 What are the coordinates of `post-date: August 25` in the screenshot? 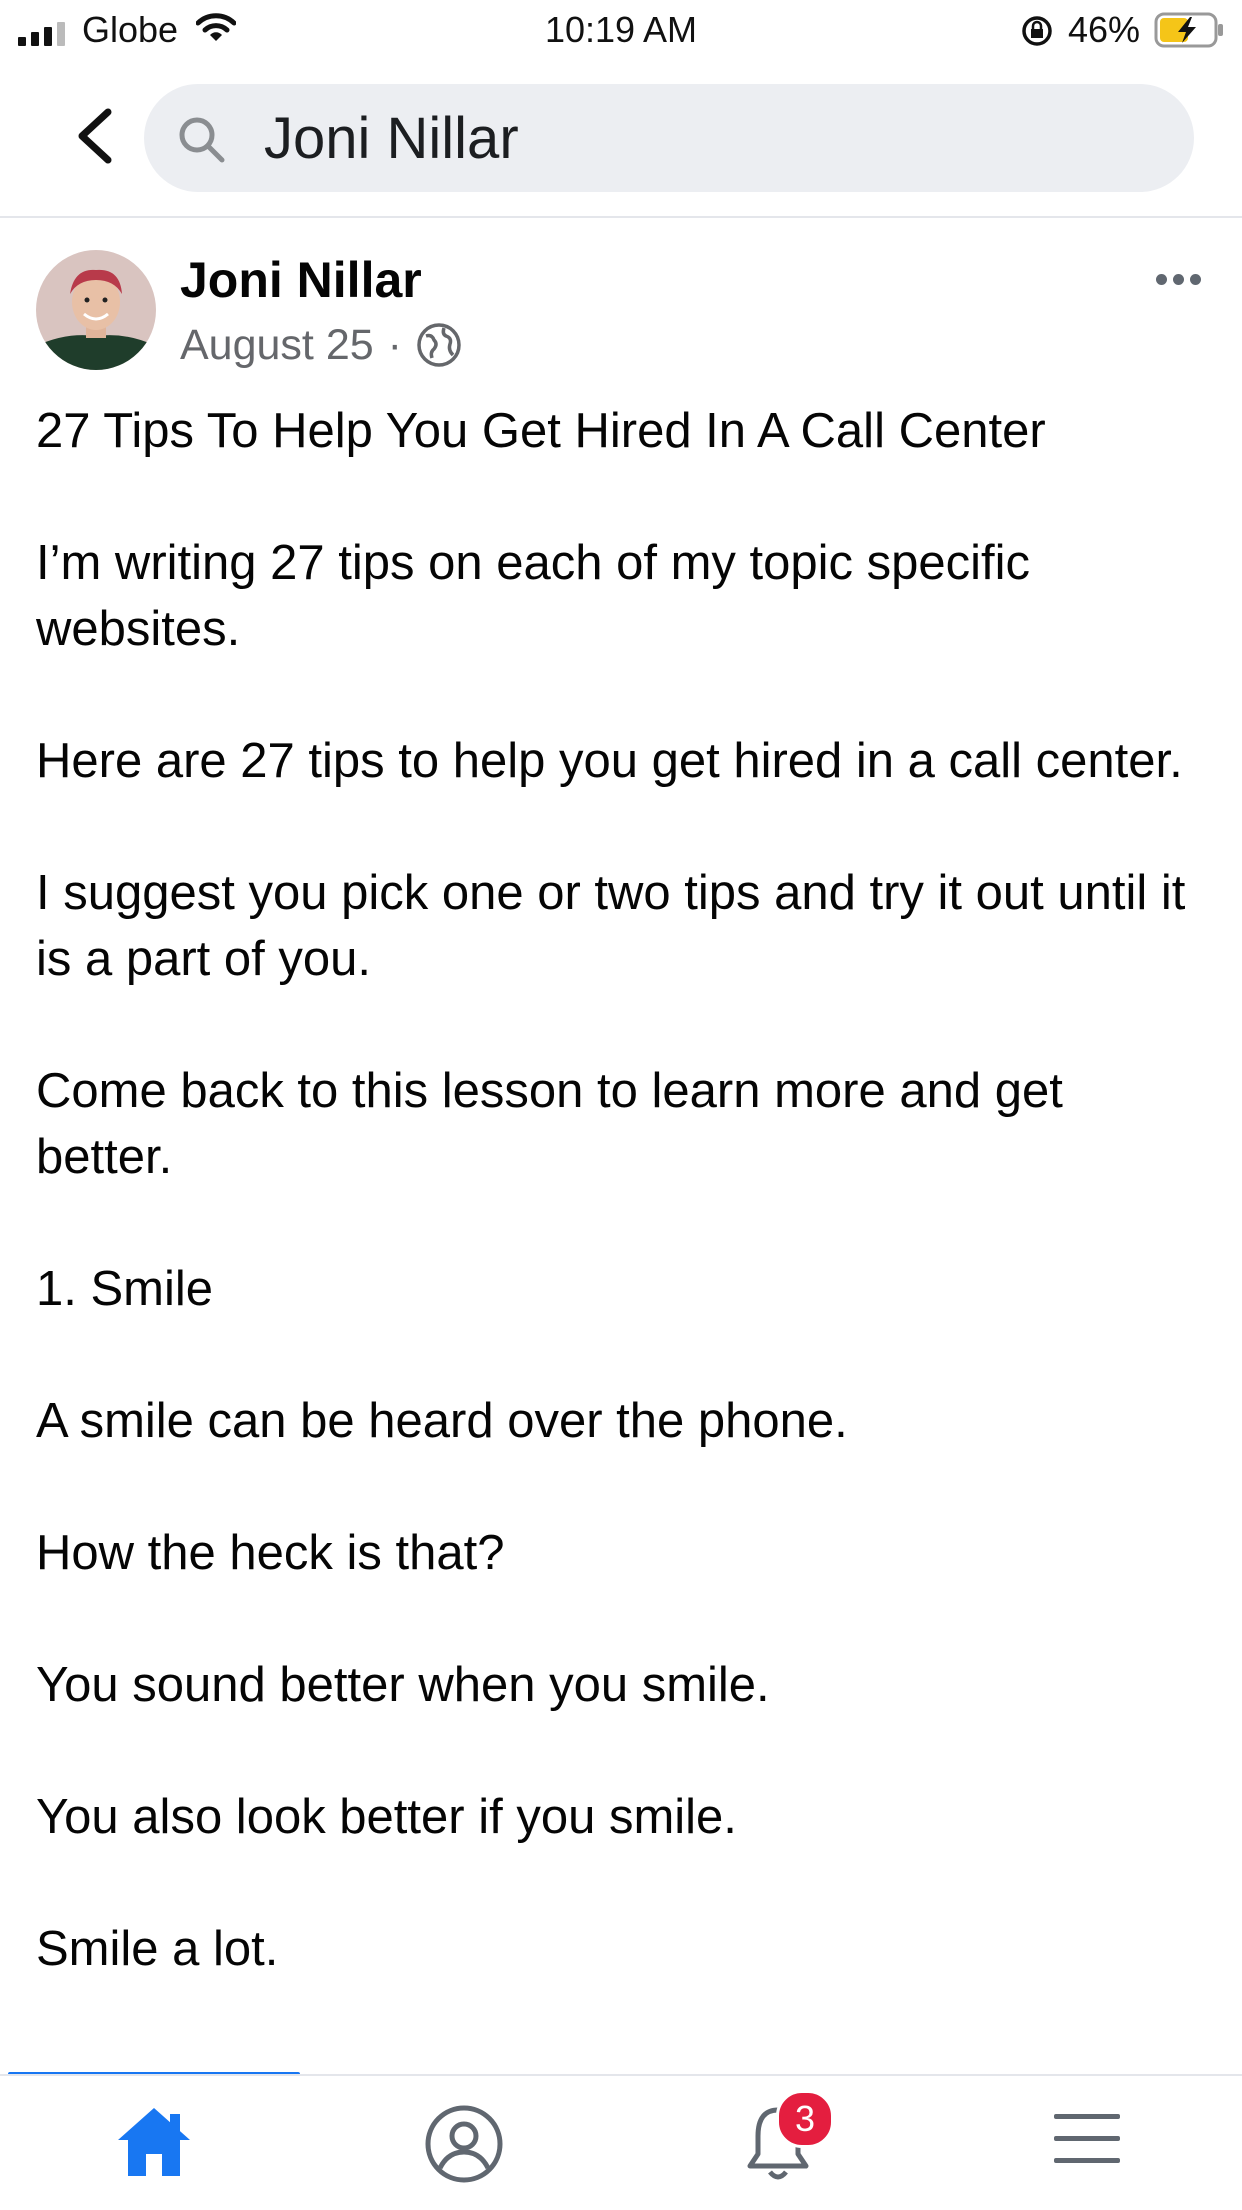 It's located at (277, 345).